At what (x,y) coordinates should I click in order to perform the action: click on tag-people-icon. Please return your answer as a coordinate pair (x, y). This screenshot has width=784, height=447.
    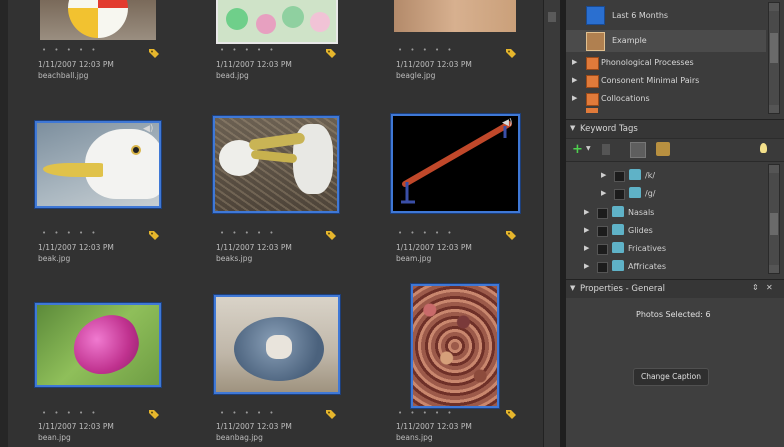
    Looking at the image, I should click on (663, 149).